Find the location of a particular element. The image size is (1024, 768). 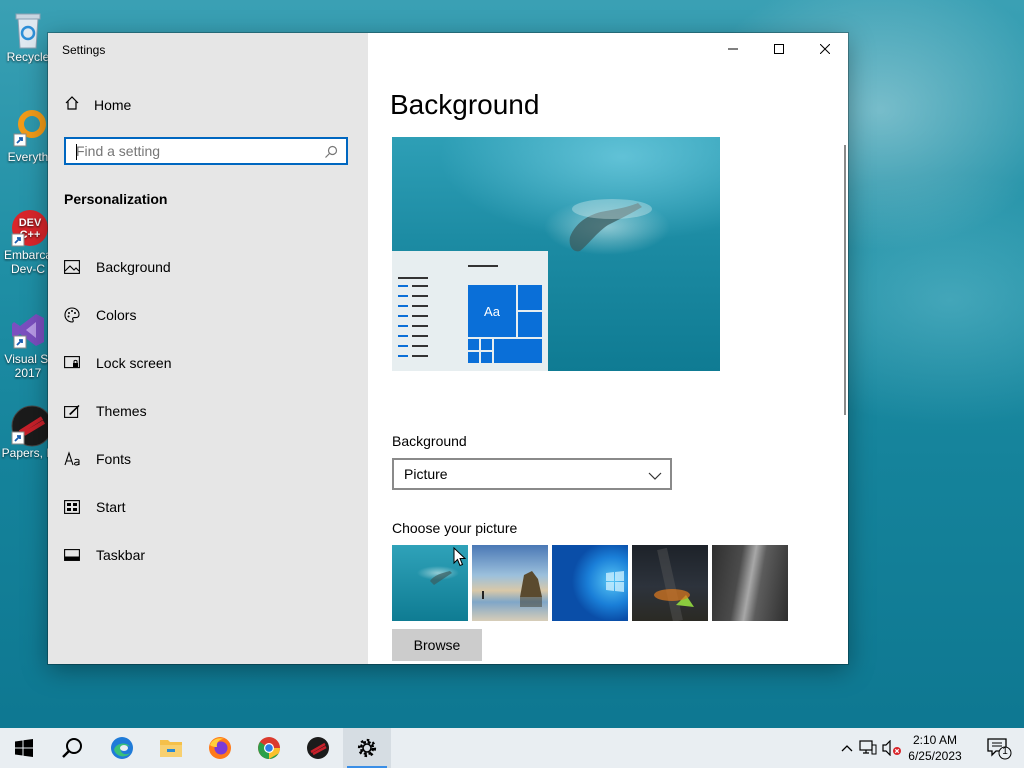

preview-mock-tiles: Aa is located at coordinates (505, 328).